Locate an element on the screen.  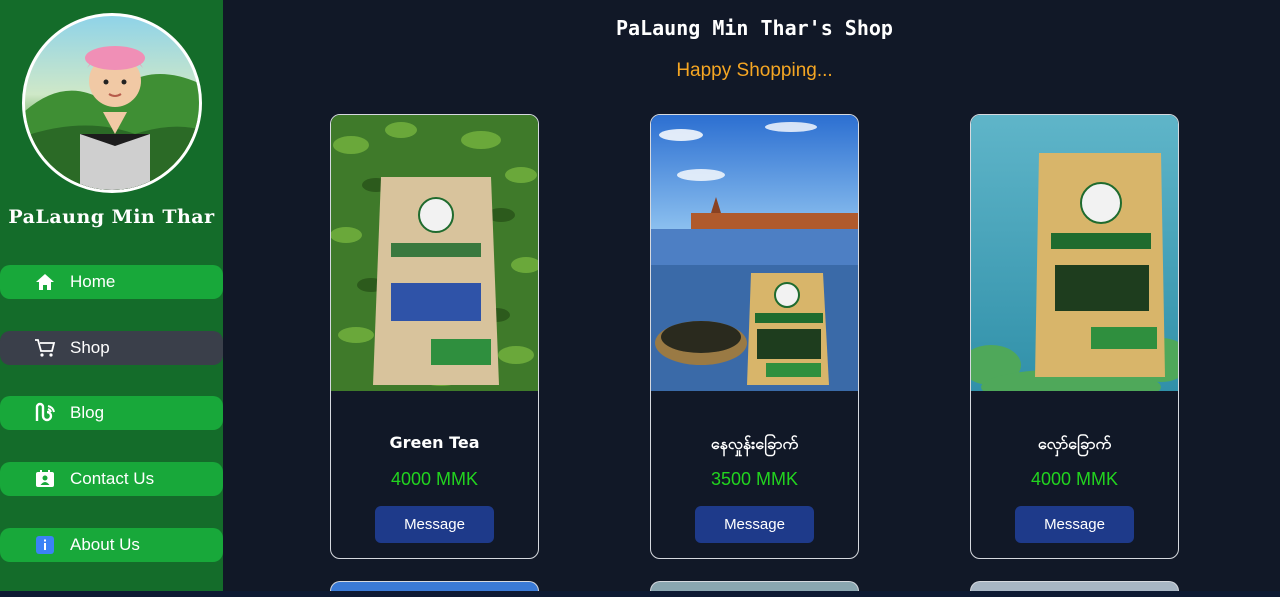
sidebar-item-home: Home is located at coordinates (111, 282).